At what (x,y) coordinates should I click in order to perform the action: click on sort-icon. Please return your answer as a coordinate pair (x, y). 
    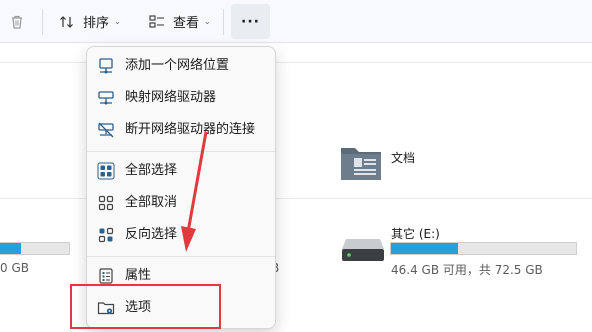
    Looking at the image, I should click on (66, 21).